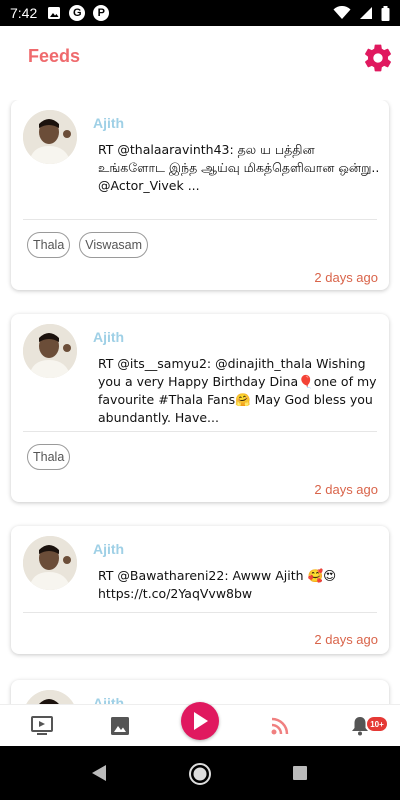  I want to click on wifi-icon, so click(342, 12).